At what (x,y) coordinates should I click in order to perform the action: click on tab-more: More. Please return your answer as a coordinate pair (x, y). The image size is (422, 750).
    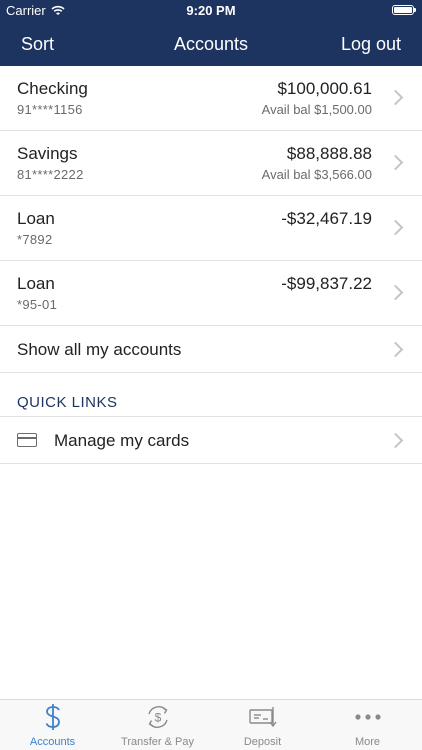
    Looking at the image, I should click on (367, 725).